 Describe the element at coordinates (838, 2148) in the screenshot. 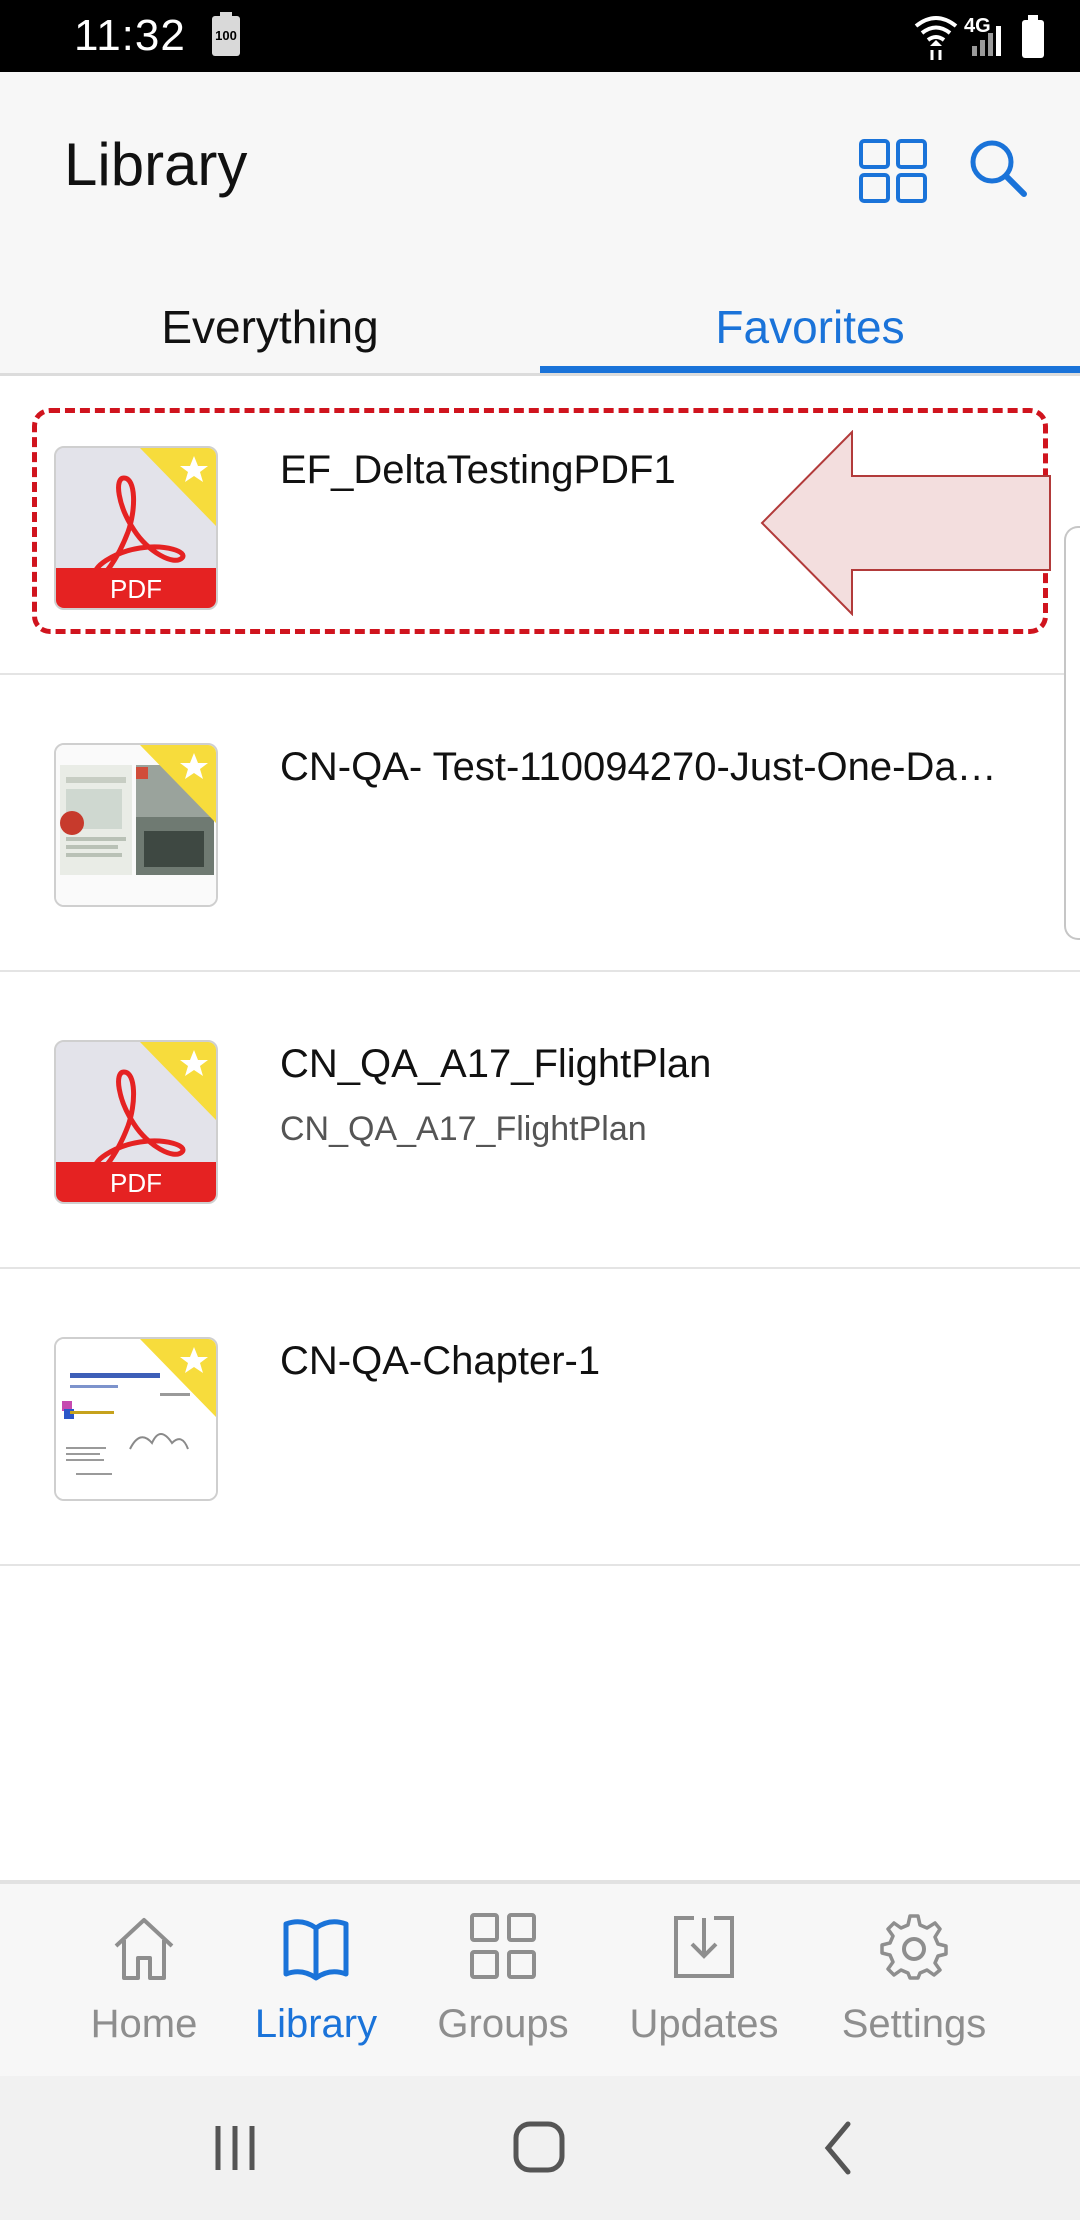

I see `back-icon` at that location.